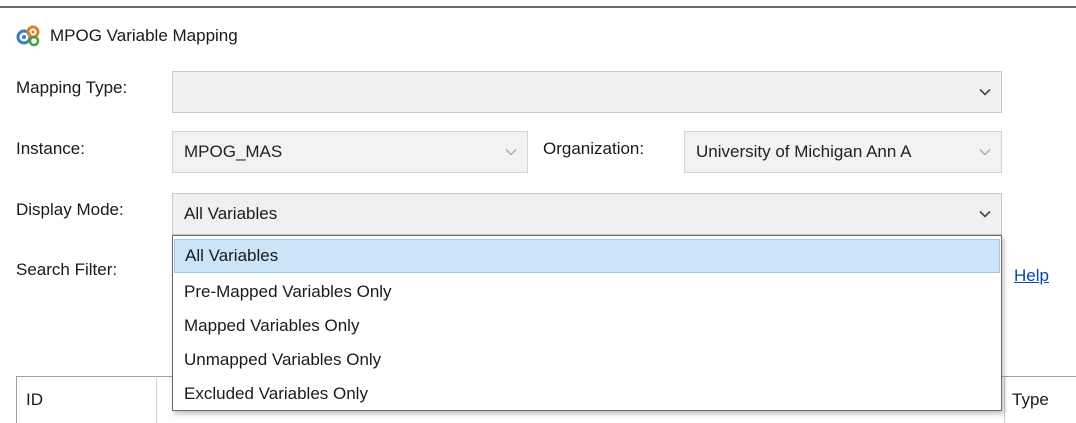 The width and height of the screenshot is (1076, 423). Describe the element at coordinates (144, 35) in the screenshot. I see `window-title: MPOG Variable Mapping` at that location.